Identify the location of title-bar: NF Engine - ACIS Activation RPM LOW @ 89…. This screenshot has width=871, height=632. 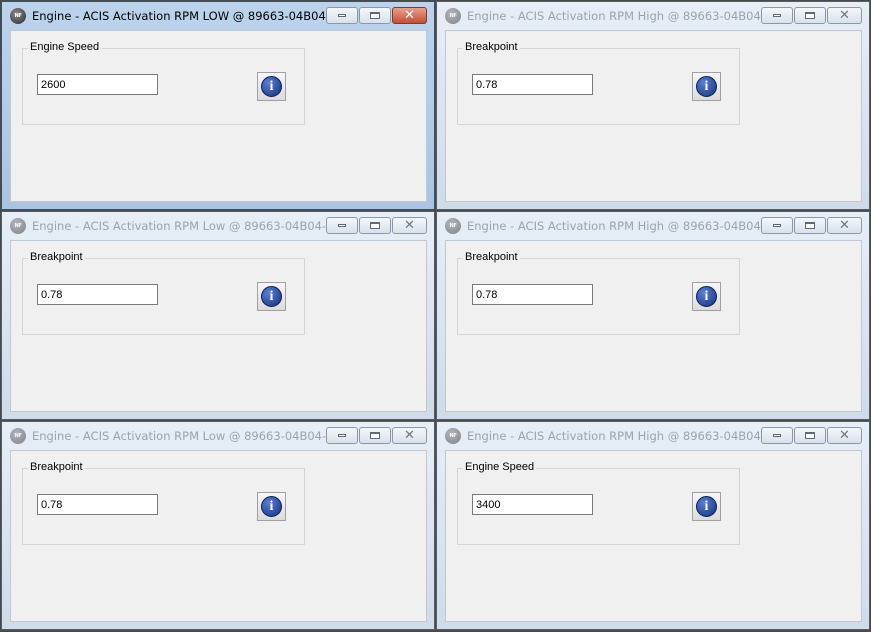
(218, 16).